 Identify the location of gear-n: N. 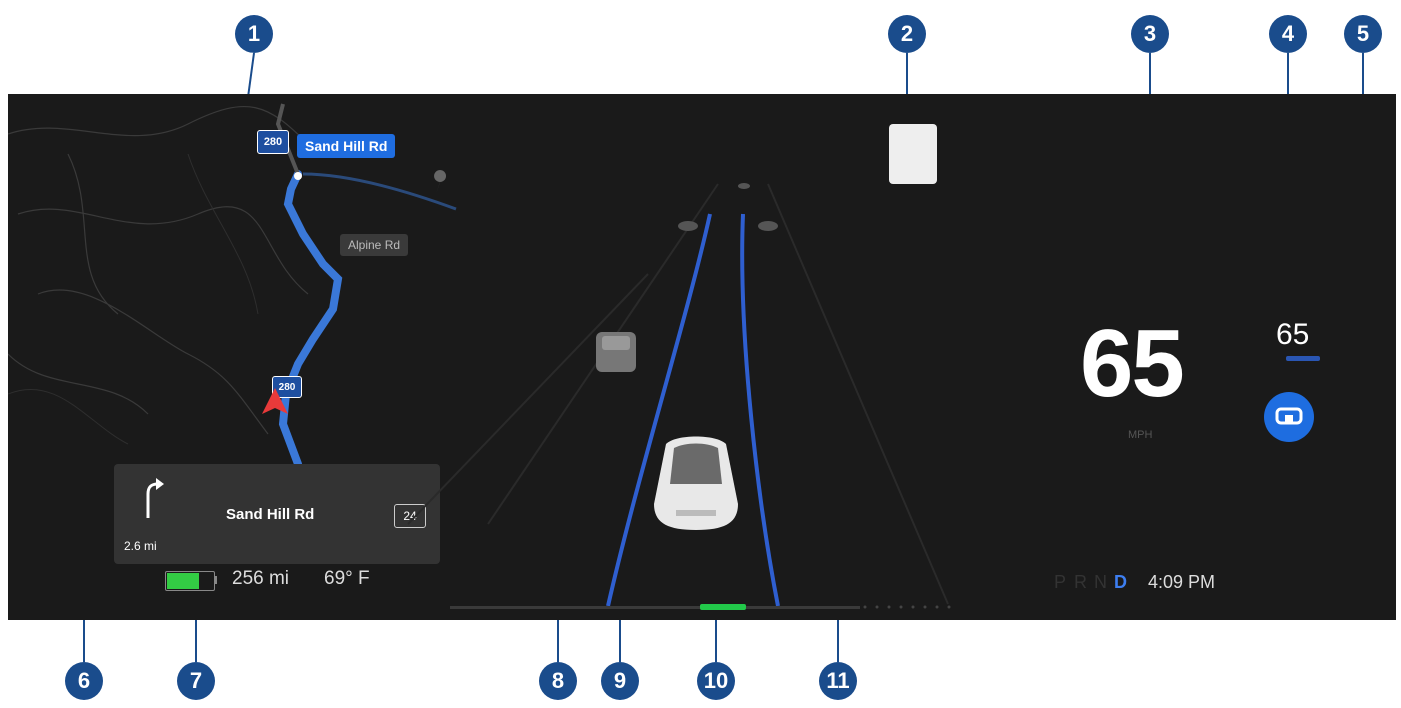
(1100, 582).